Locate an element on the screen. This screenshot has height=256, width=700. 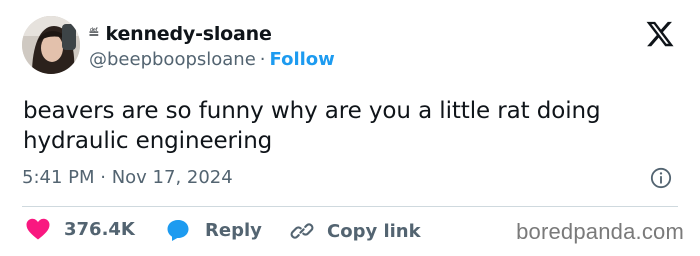
reply-label: Reply is located at coordinates (233, 230).